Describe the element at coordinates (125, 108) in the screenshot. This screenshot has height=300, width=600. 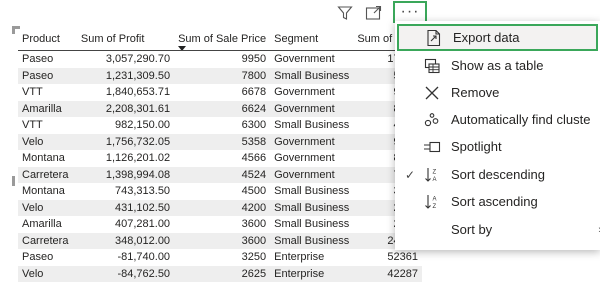
I see `cell-sum-of-profit: 2,208,301.61` at that location.